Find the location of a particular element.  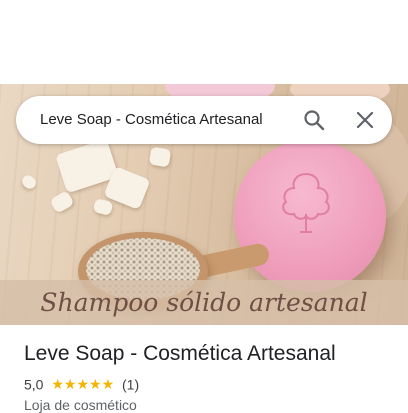

search-bar: Leve Soap - Cosmética Artesanal is located at coordinates (204, 120).